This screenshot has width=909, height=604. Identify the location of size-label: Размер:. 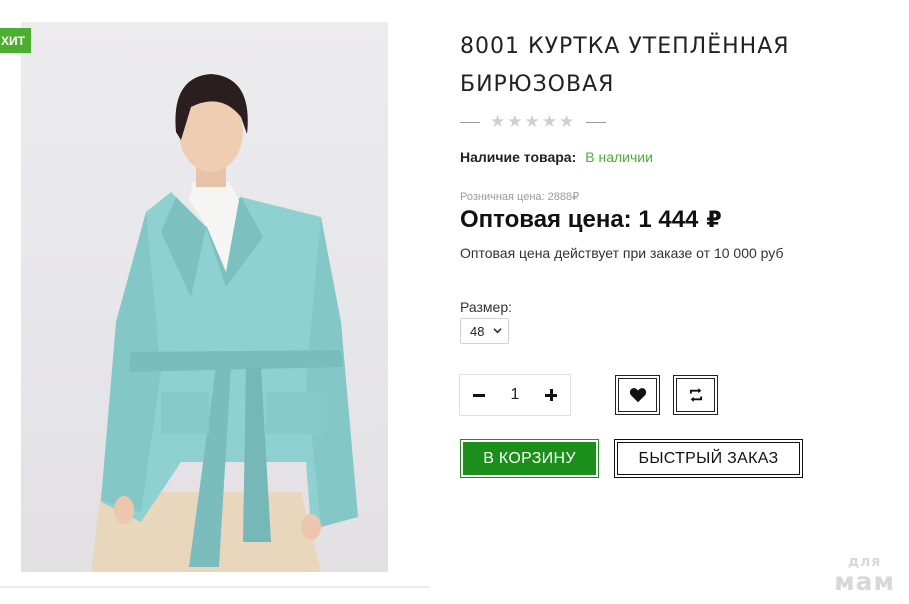
(486, 307).